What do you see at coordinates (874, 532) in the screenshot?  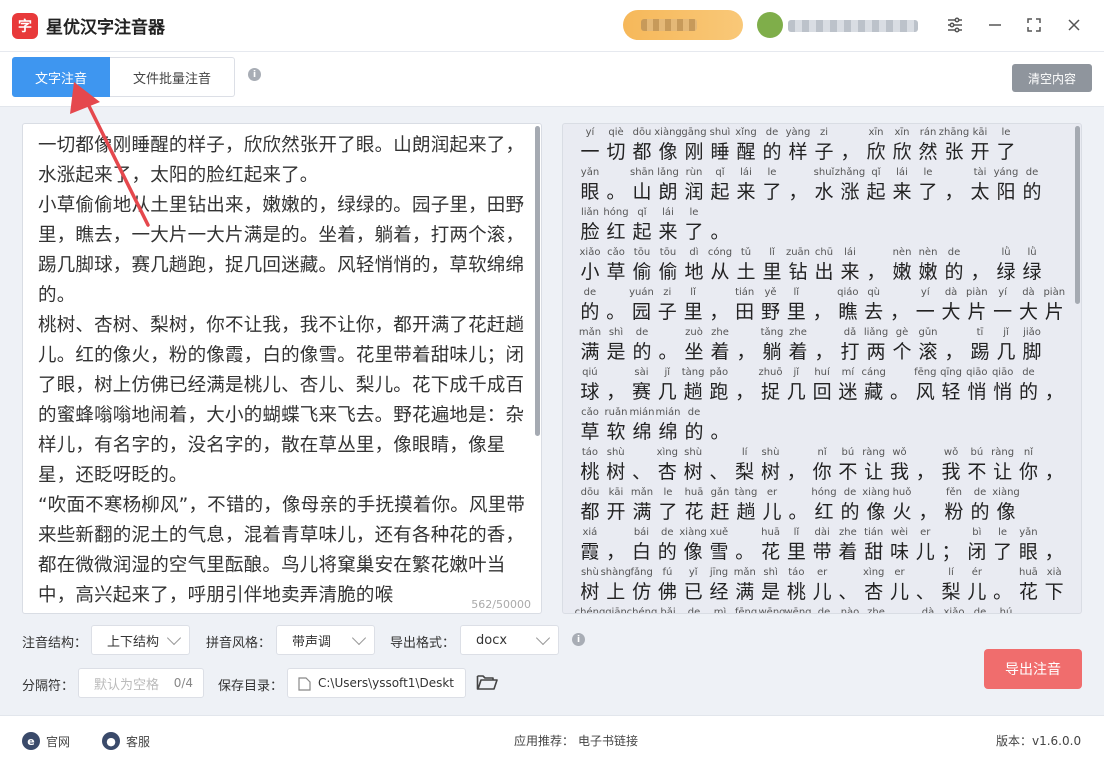 I see `pinyin-text: tián` at bounding box center [874, 532].